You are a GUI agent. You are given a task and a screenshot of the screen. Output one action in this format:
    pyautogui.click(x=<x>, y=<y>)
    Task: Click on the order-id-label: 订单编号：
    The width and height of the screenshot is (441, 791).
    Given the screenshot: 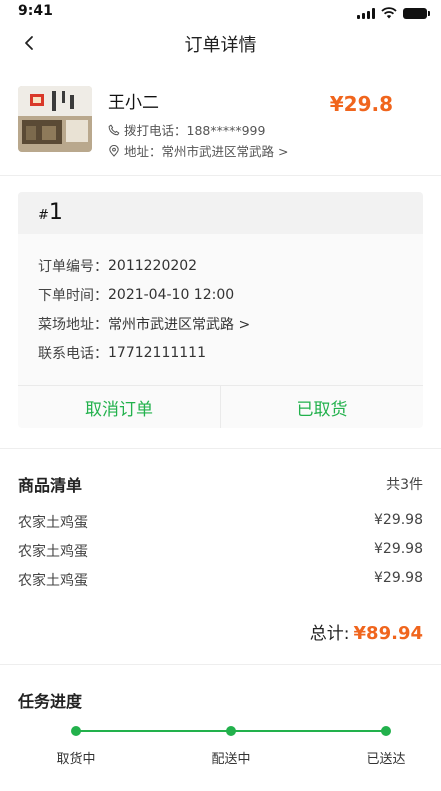 What is the action you would take?
    pyautogui.click(x=73, y=267)
    